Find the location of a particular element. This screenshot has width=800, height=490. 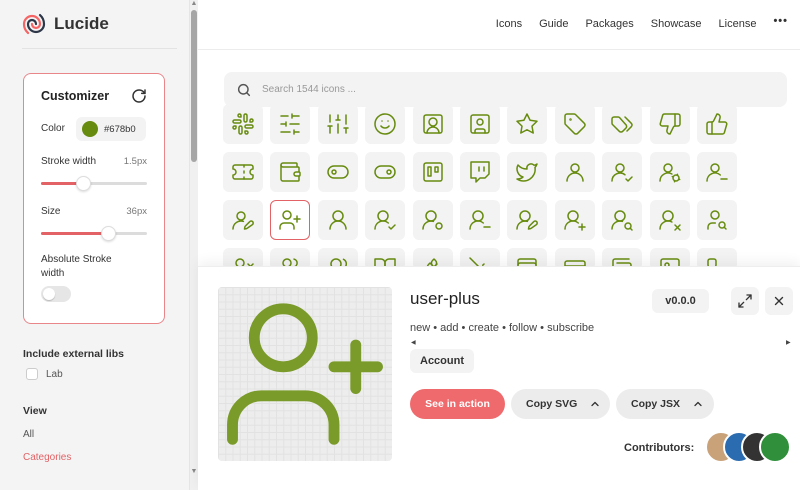

divider is located at coordinates (99, 48).